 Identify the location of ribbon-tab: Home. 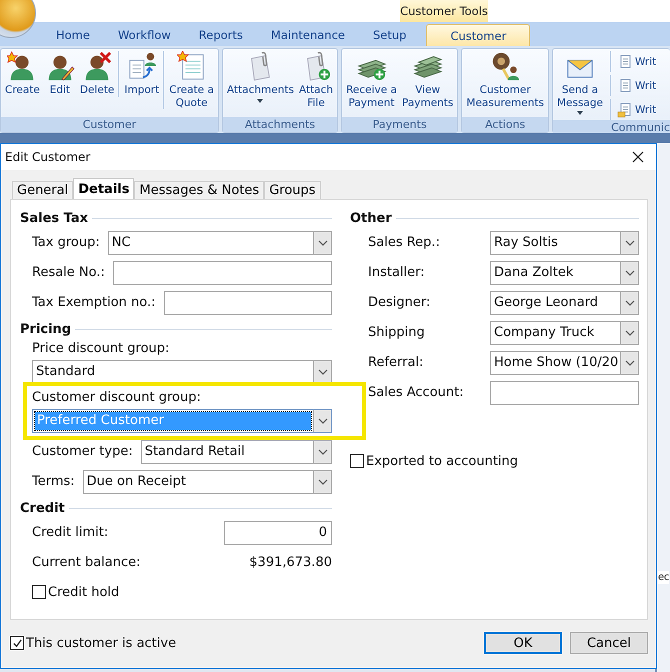
(73, 35).